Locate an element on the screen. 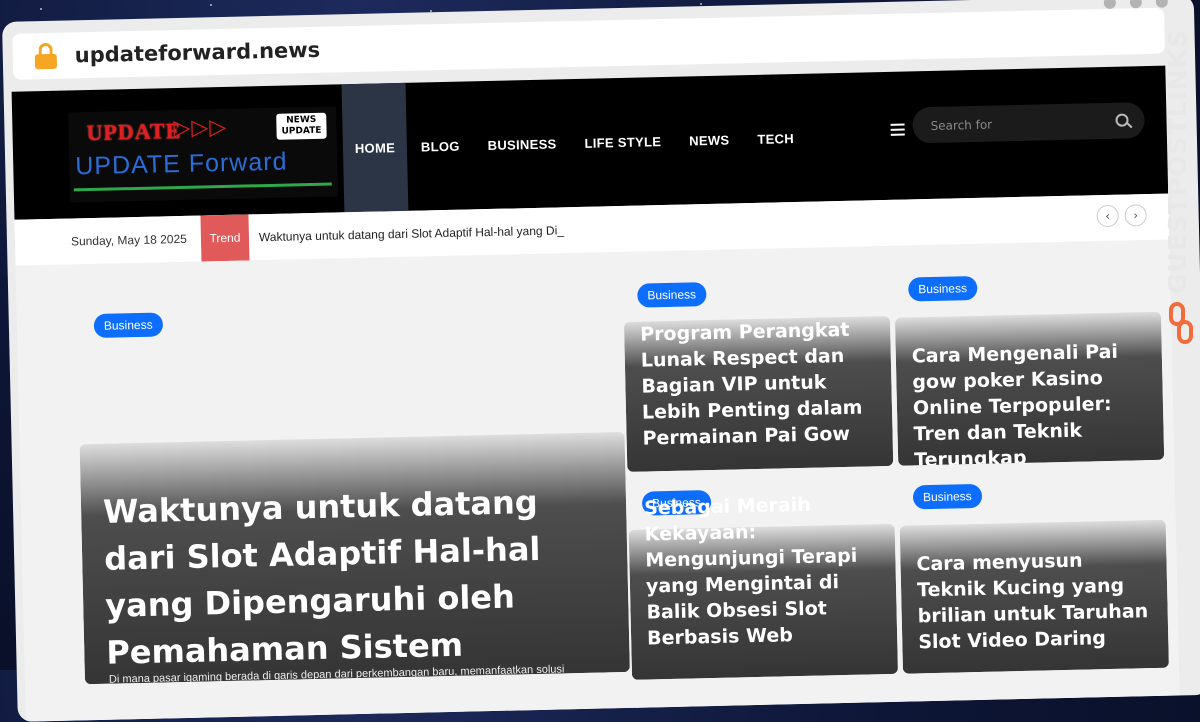  logo-line2: UPDATE Forward is located at coordinates (181, 164).